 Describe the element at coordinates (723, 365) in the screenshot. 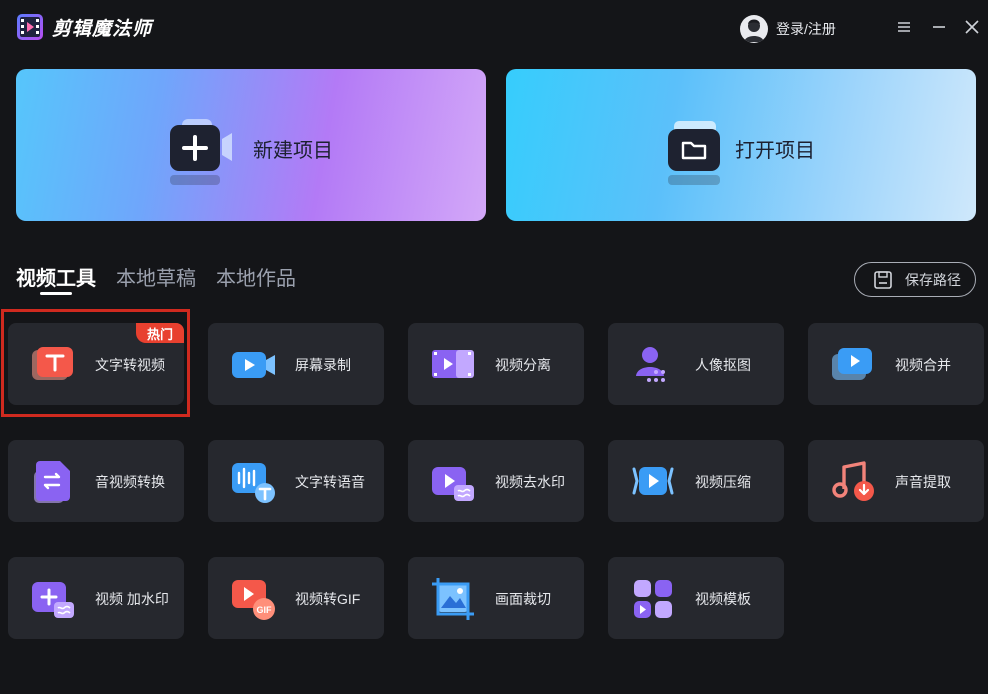

I see `tool-label: 人像抠图` at that location.